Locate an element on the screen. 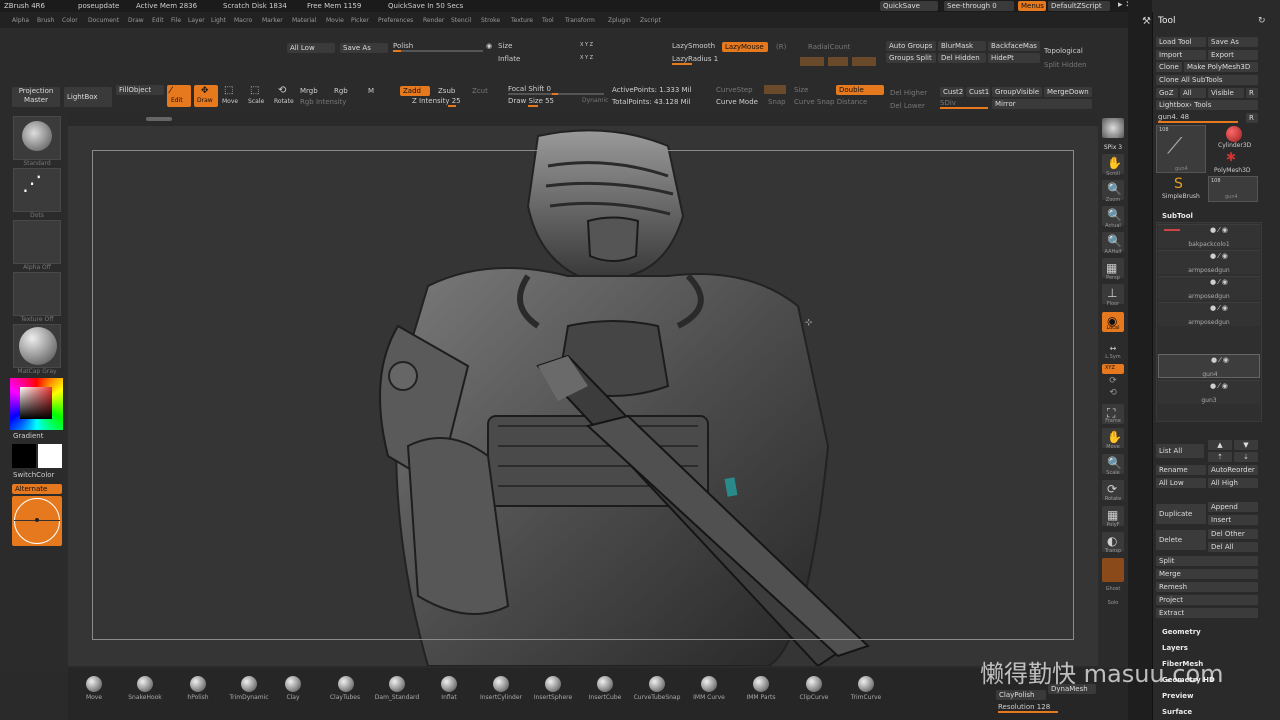 Image resolution: width=1280 pixels, height=720 pixels. menu-marker: Marker is located at coordinates (272, 20).